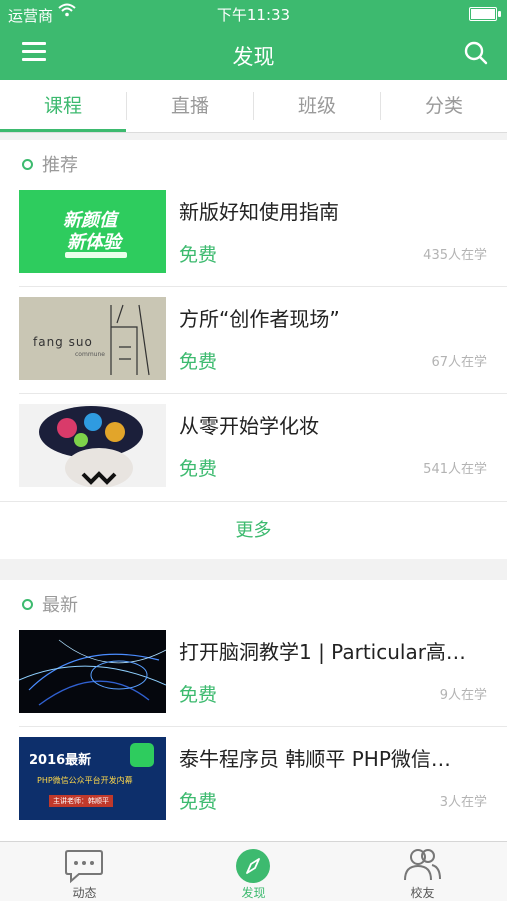 Image resolution: width=507 pixels, height=901 pixels. Describe the element at coordinates (253, 865) in the screenshot. I see `compass-icon` at that location.